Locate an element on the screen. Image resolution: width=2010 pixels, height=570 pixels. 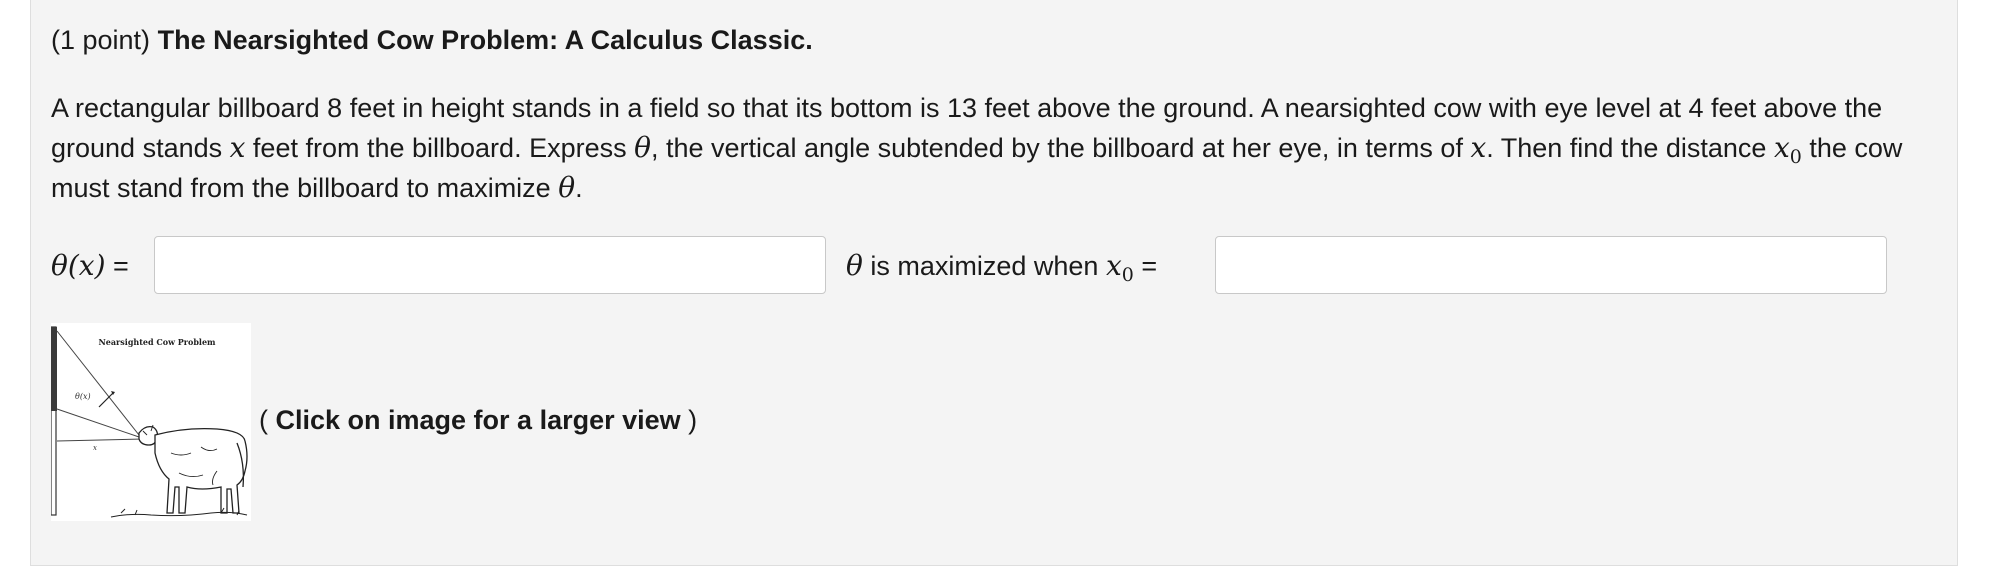
cow-diagram-image: Nearsighted Cow Problem θ(x) x is located at coordinates (150, 422).